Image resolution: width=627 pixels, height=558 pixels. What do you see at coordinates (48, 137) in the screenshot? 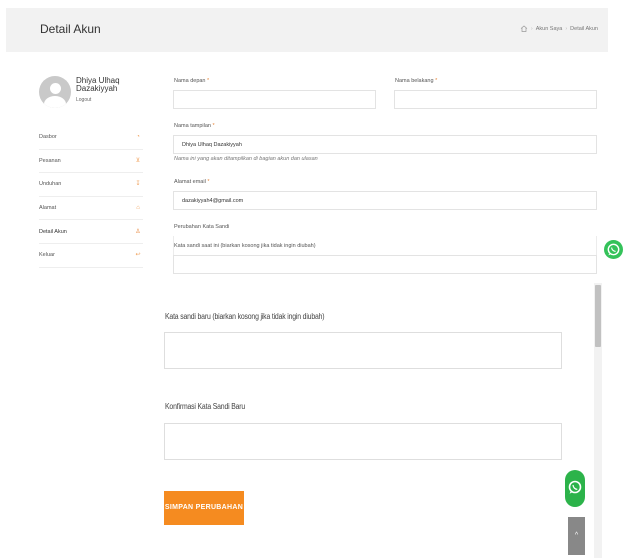
I see `sidebar-item-label: Dasbor` at bounding box center [48, 137].